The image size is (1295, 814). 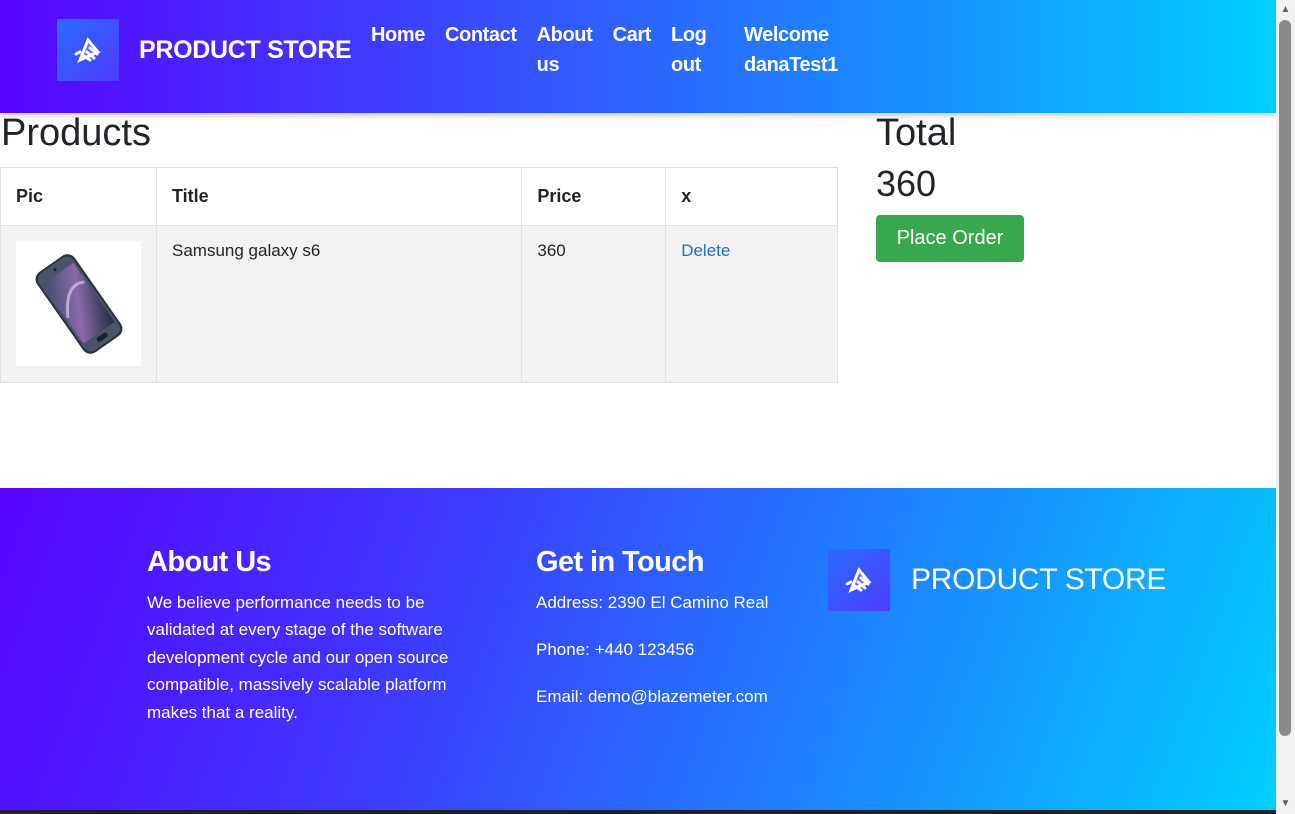 I want to click on column-header-x: x, so click(x=751, y=196).